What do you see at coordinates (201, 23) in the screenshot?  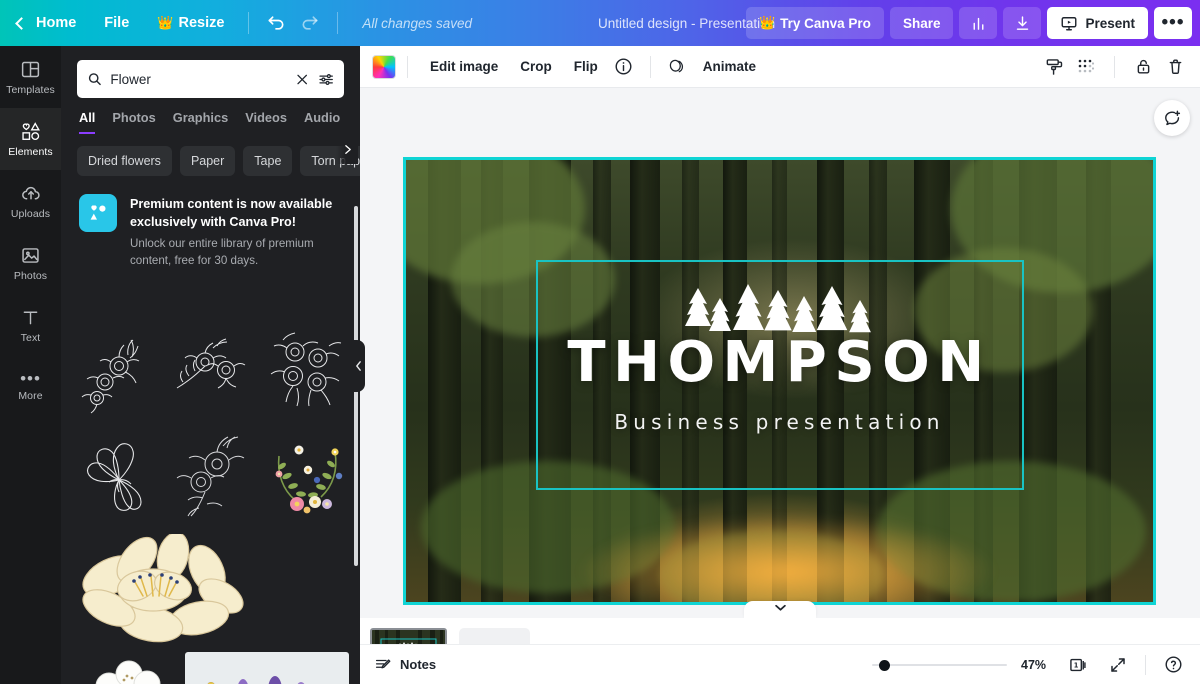 I see `resize-label: Resize` at bounding box center [201, 23].